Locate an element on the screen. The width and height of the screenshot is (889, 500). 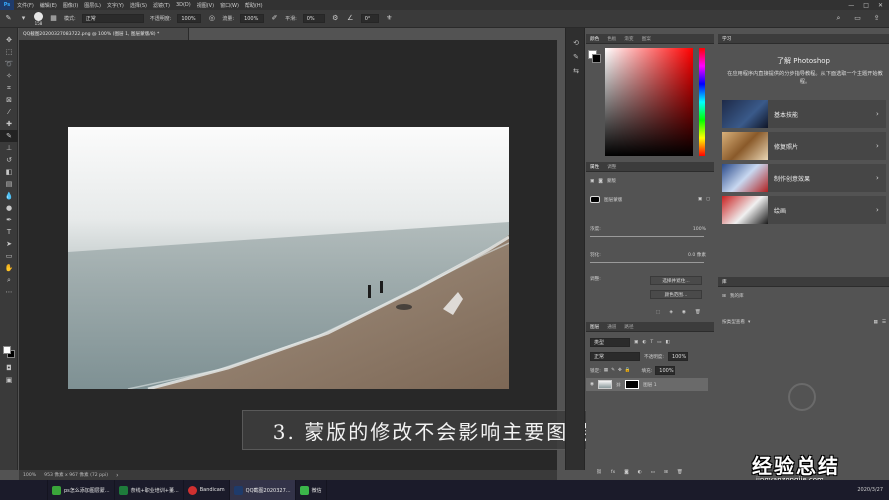
start-area is located at coordinates (24, 490).